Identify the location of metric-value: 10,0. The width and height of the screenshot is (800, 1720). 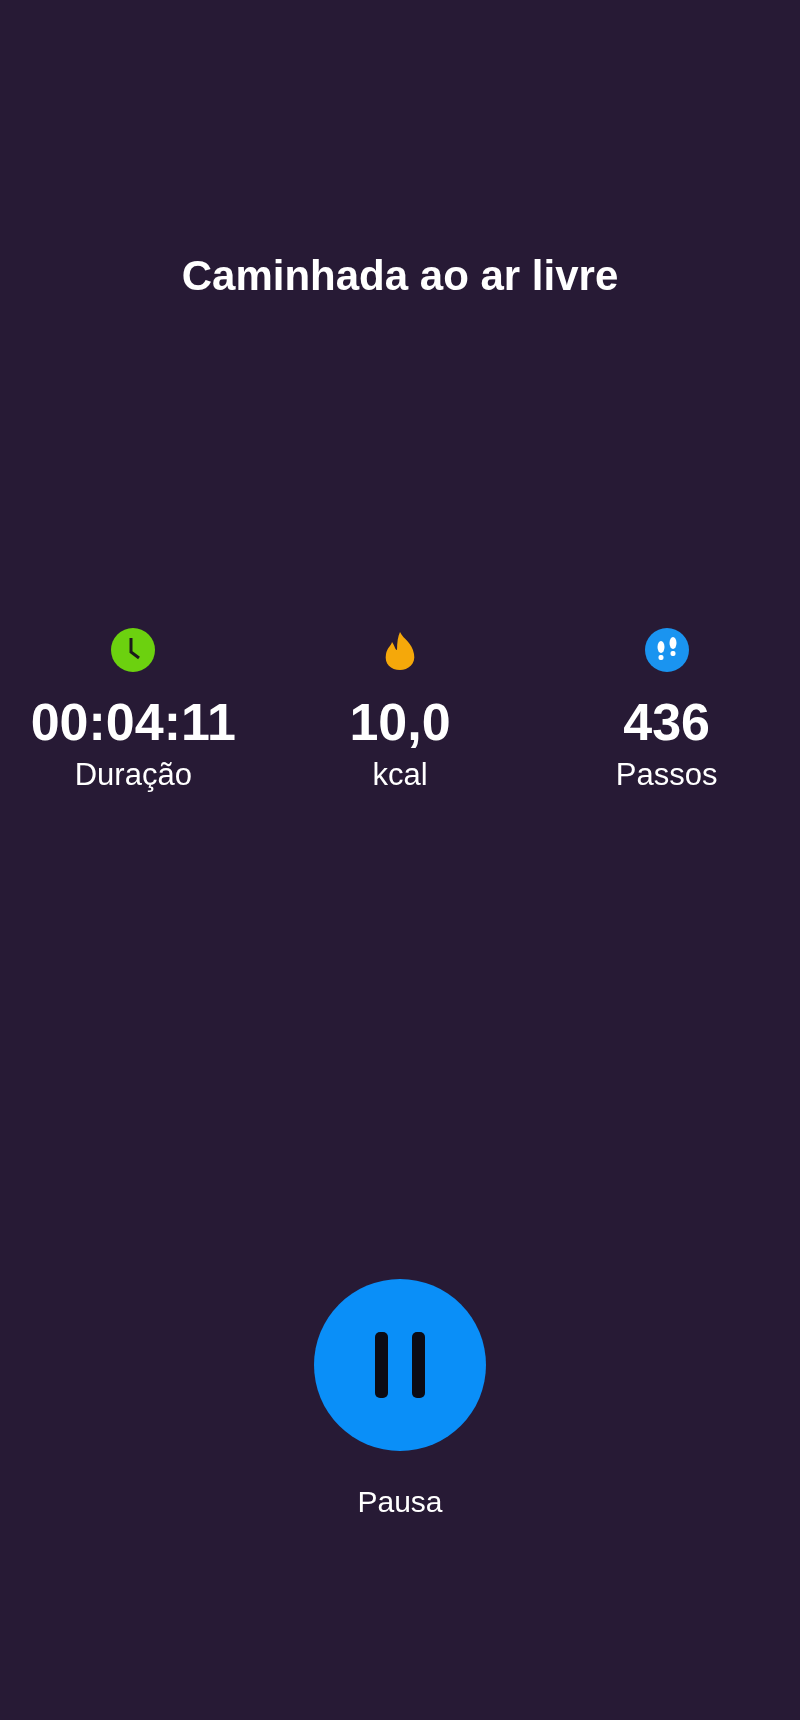
(400, 722).